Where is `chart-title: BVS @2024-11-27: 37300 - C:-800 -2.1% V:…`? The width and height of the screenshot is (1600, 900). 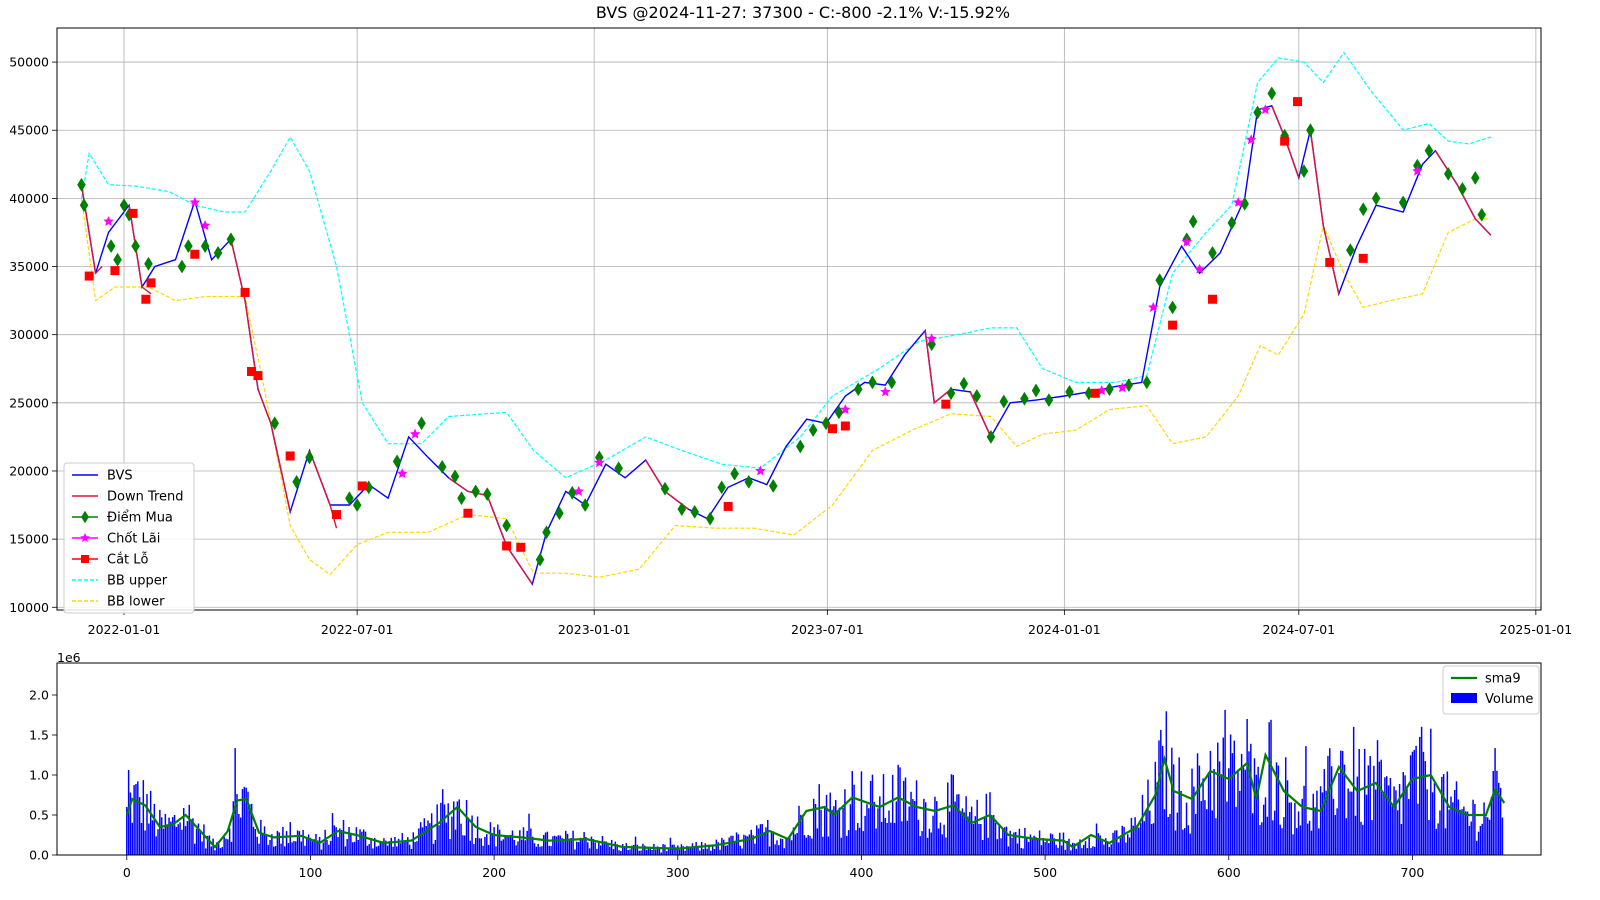 chart-title: BVS @2024-11-27: 37300 - C:-800 -2.1% V:… is located at coordinates (803, 12).